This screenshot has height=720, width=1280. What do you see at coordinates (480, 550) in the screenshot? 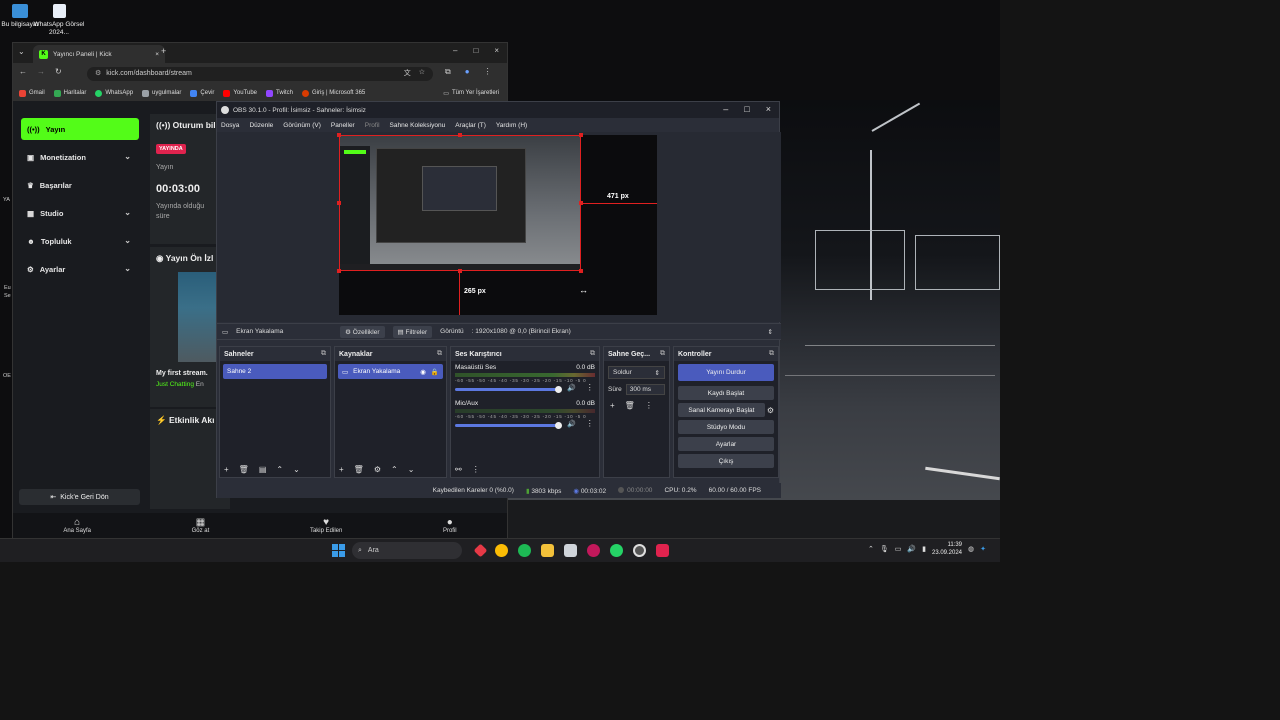
I see `app-icon-red` at bounding box center [480, 550].